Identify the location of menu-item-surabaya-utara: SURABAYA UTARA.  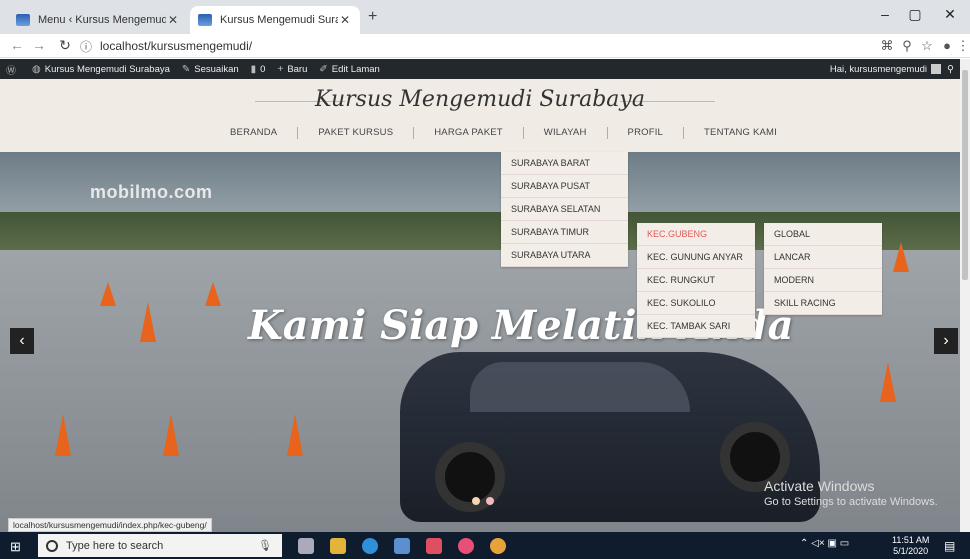
(564, 255).